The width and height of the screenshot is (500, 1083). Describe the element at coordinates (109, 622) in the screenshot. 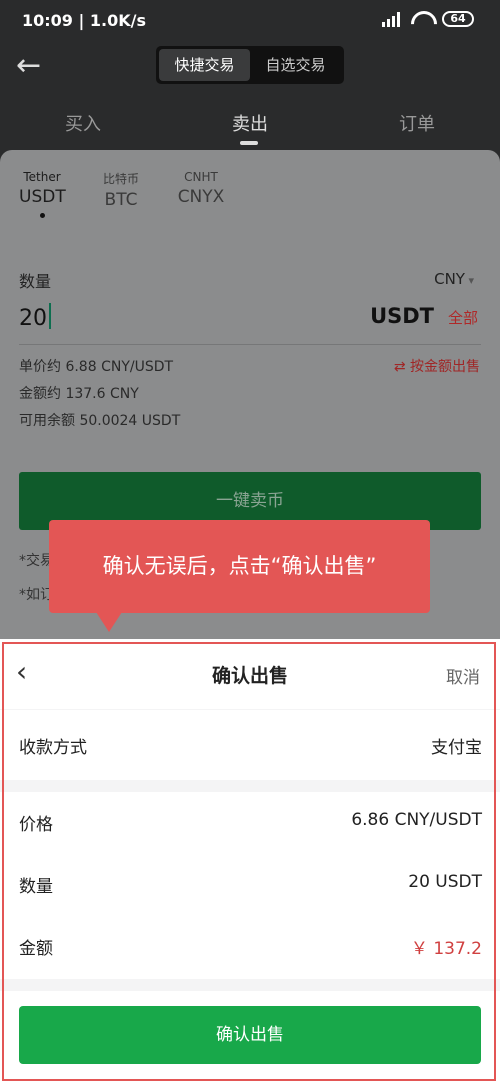

I see `tooltip-arrow` at that location.